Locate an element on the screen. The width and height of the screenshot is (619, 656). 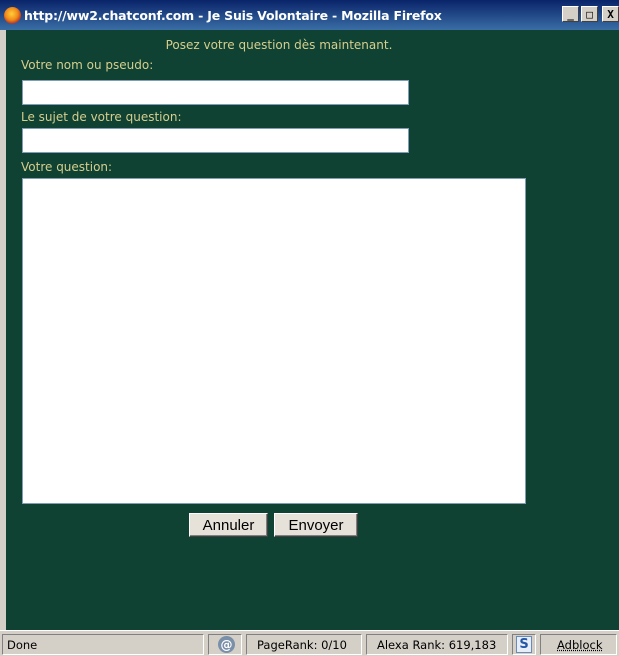
adblock-status: Adblock is located at coordinates (578, 644).